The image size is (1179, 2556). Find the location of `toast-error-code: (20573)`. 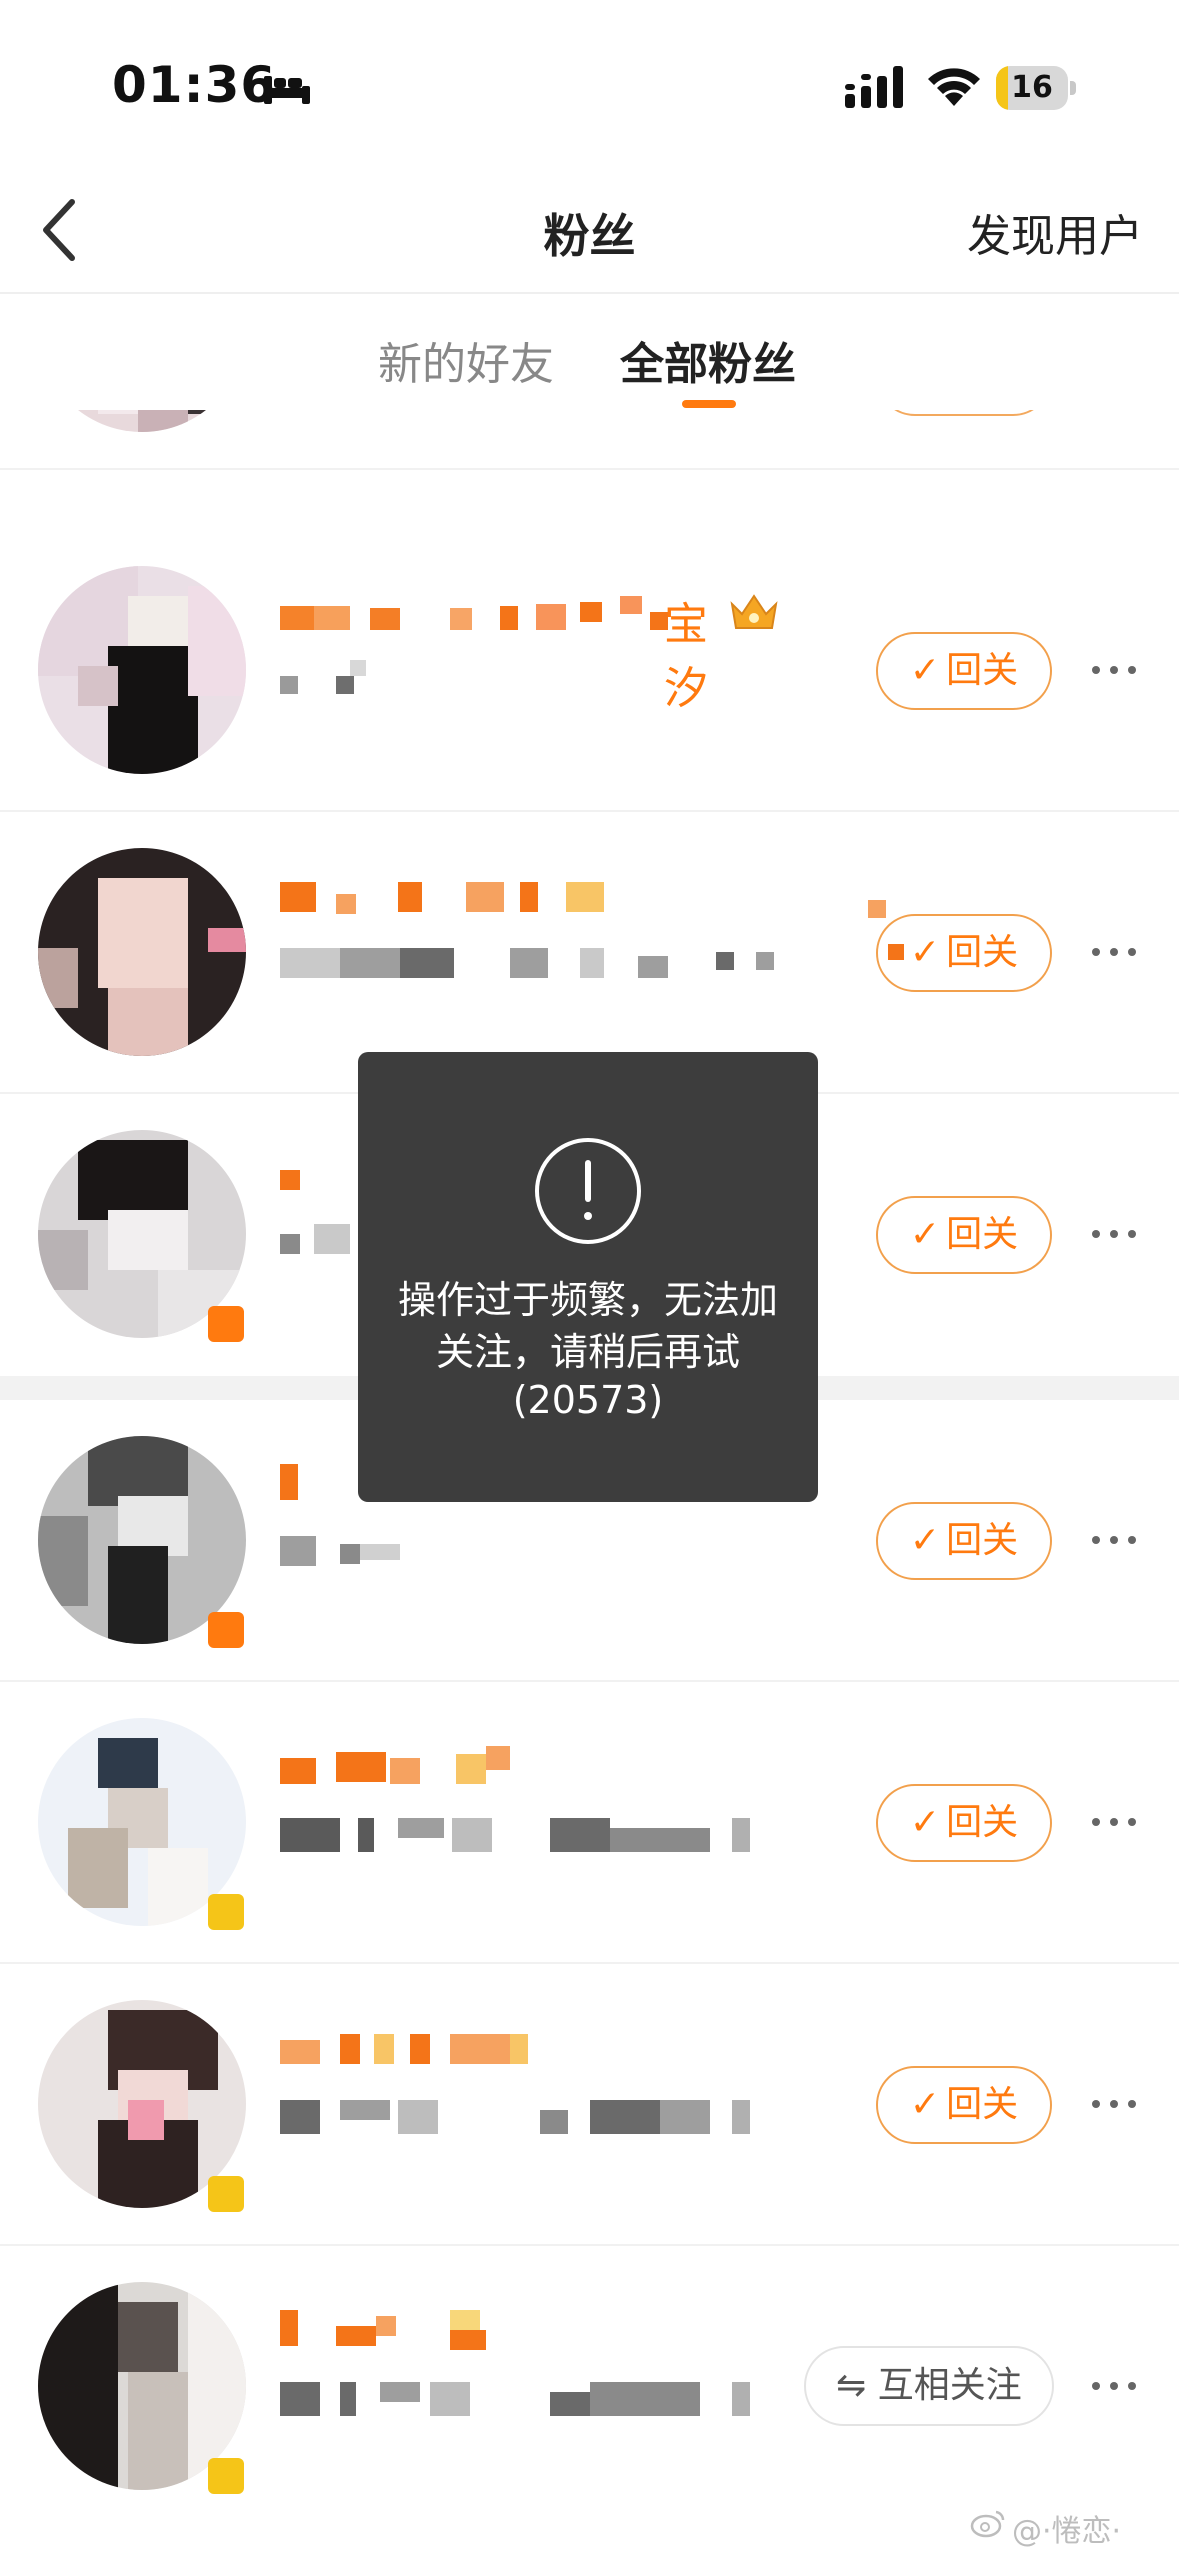

toast-error-code: (20573) is located at coordinates (588, 1400).